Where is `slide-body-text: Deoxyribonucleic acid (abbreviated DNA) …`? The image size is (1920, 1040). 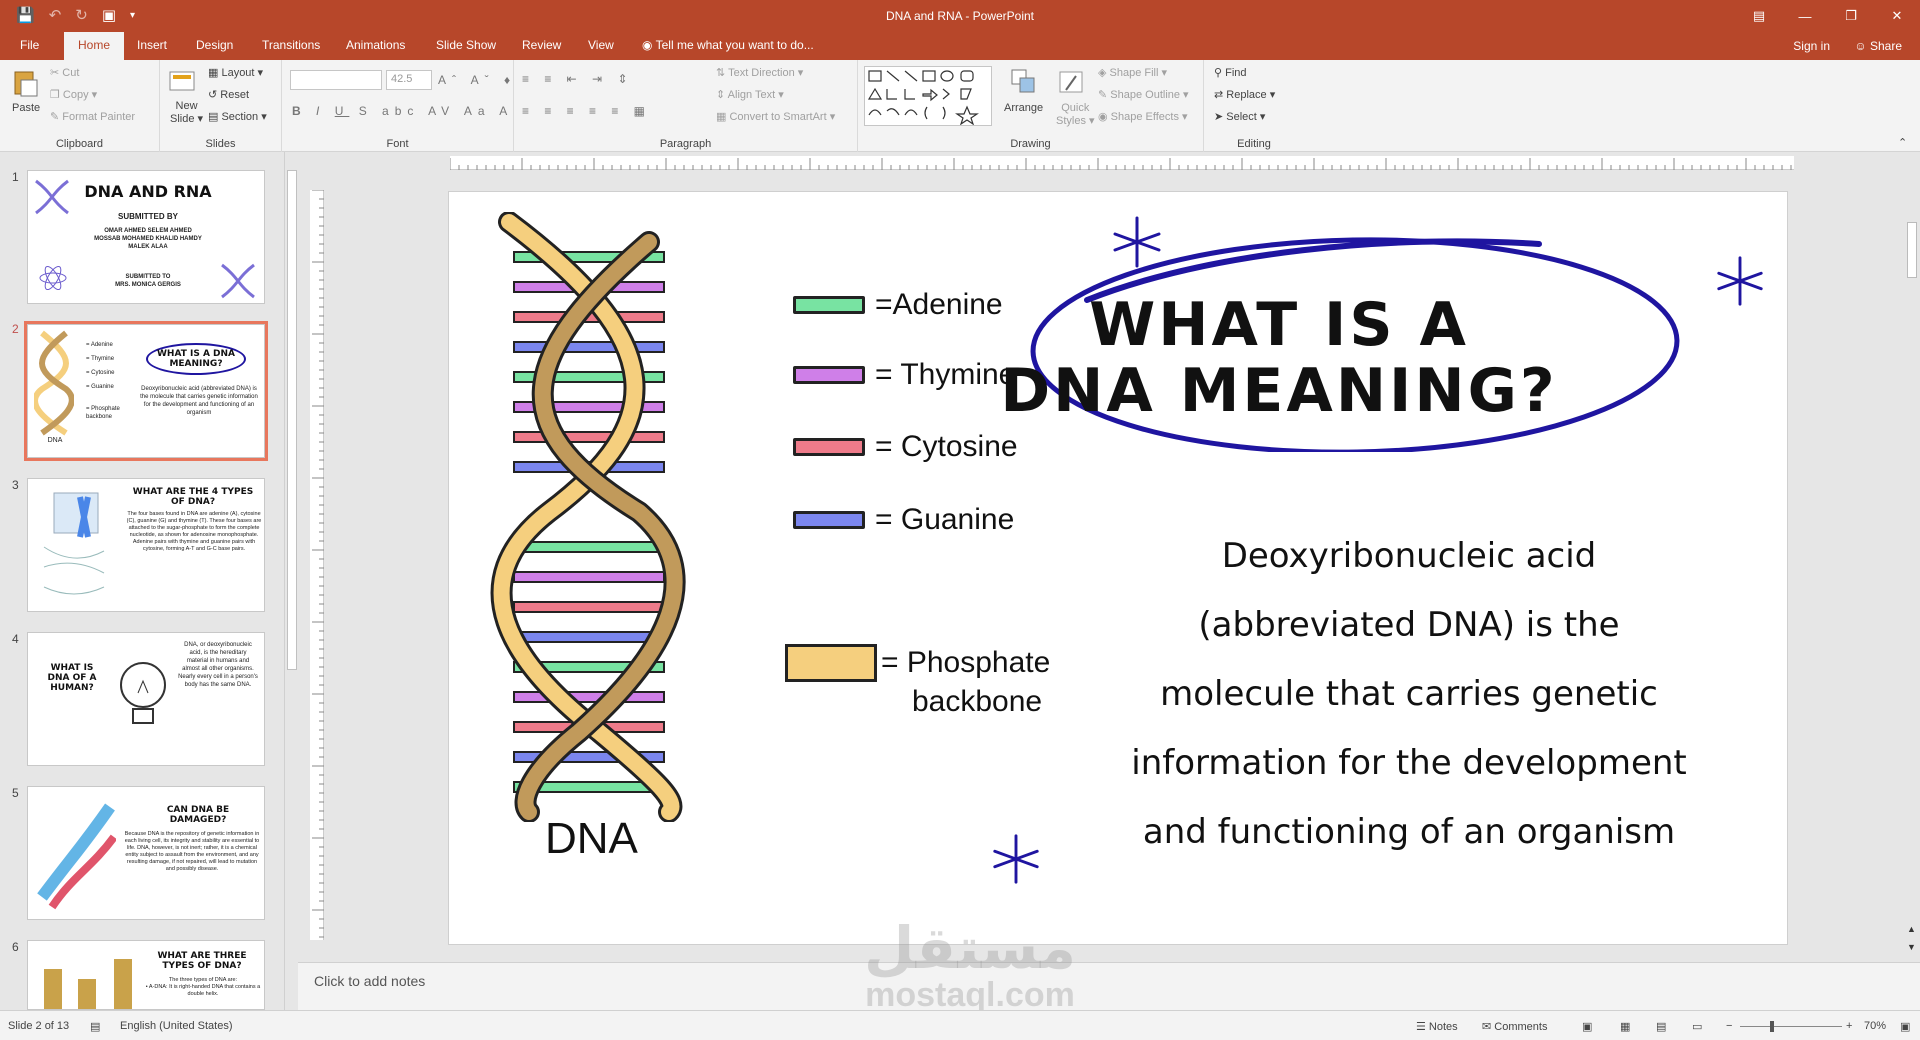
slide-body-text: Deoxyribonucleic acid (abbreviated DNA) … is located at coordinates (1409, 694).